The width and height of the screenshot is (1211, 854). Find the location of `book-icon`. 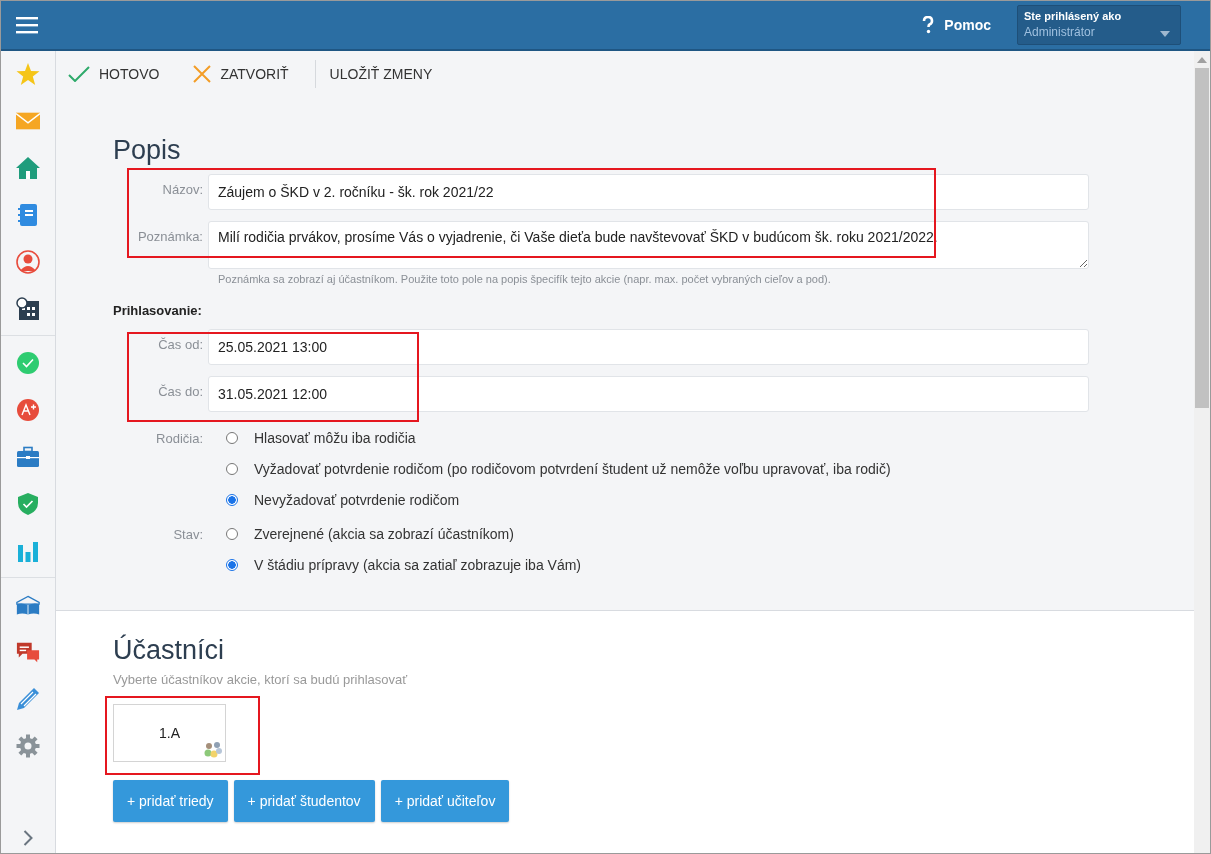

book-icon is located at coordinates (28, 605).